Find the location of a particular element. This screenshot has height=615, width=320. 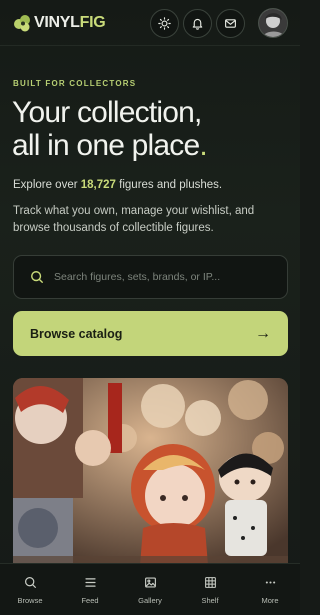

arrow-right-icon: → is located at coordinates (263, 333).